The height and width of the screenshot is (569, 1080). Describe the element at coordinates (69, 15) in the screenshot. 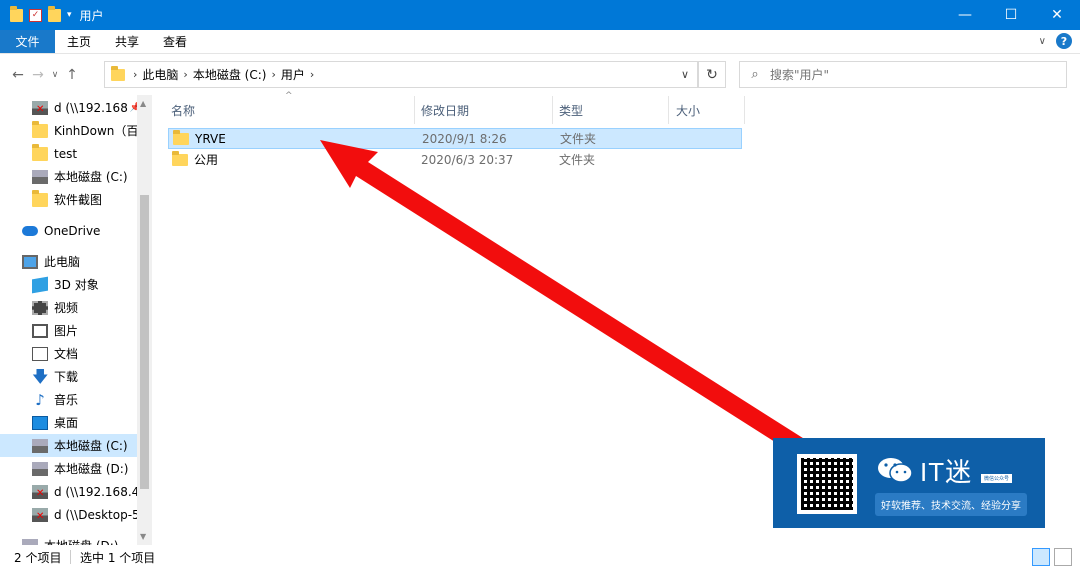

I see `chevron-down-icon: ▾` at that location.